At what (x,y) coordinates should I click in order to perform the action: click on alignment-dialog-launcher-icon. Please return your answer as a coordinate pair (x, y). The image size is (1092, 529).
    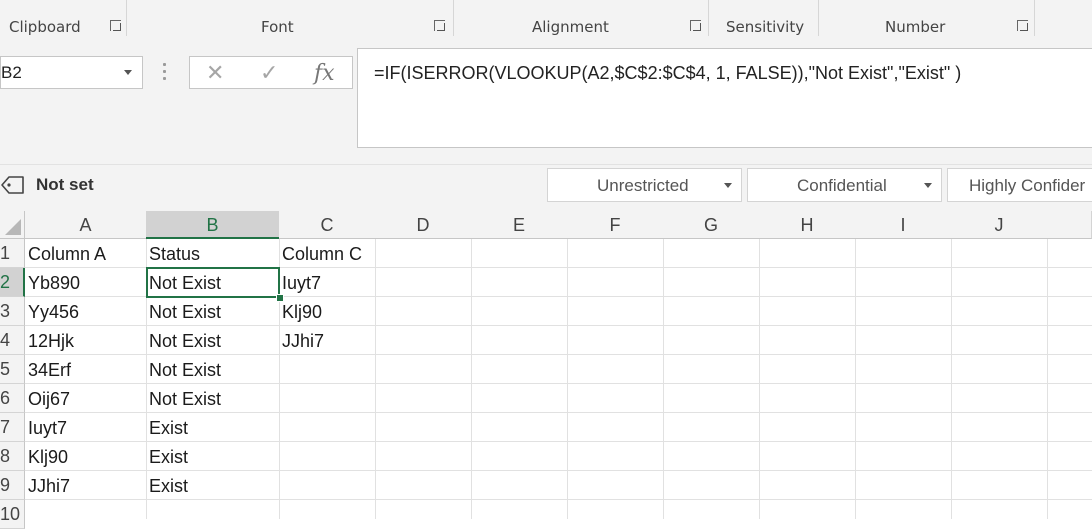
    Looking at the image, I should click on (696, 26).